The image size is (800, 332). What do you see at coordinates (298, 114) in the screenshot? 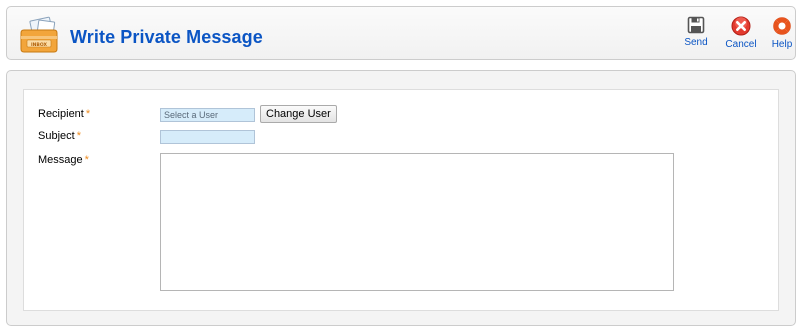
I see `change-user-button: Change User` at bounding box center [298, 114].